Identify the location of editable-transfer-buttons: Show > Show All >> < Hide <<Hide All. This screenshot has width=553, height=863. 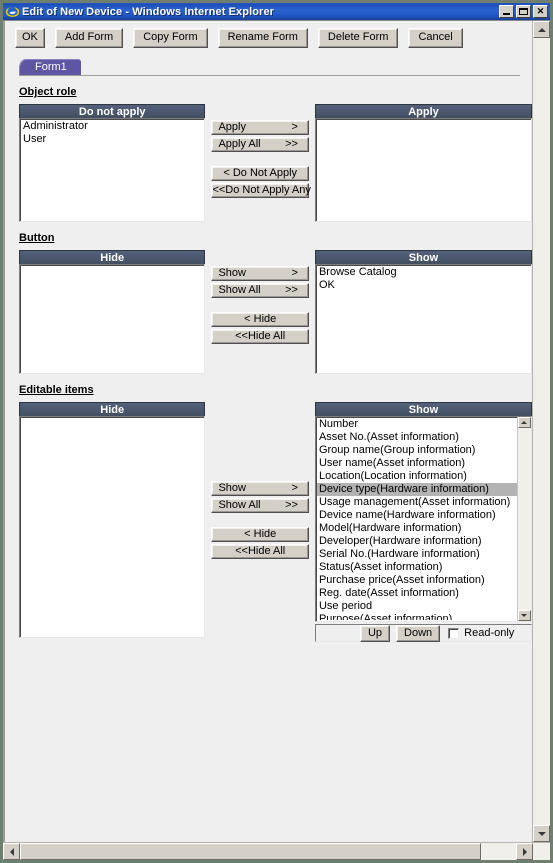
(260, 481).